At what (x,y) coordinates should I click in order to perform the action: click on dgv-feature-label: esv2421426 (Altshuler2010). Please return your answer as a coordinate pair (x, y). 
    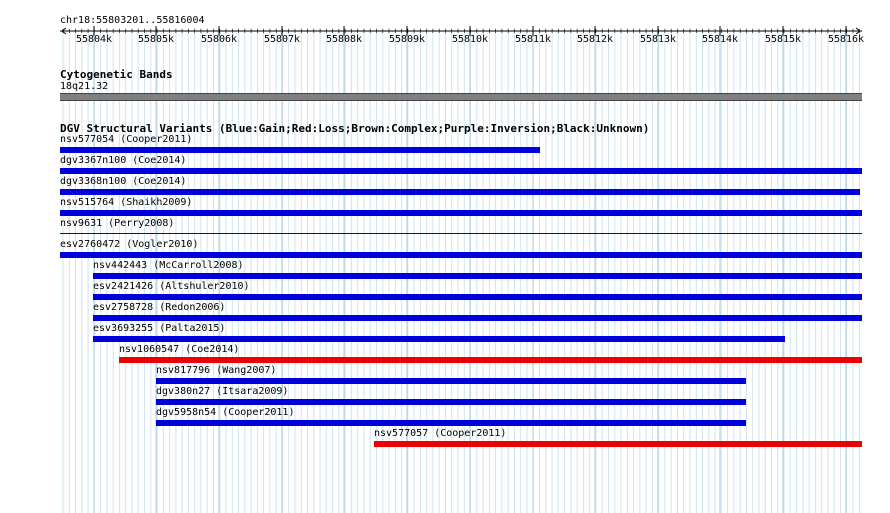
    Looking at the image, I should click on (171, 286).